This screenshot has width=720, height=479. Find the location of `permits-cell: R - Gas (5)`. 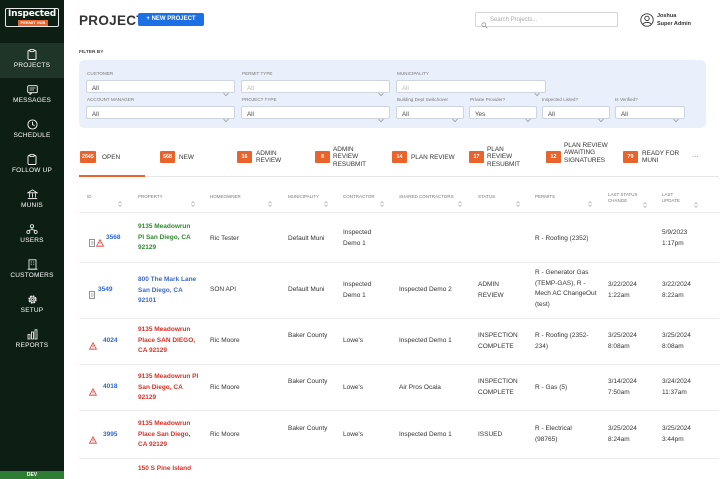

permits-cell: R - Gas (5) is located at coordinates (551, 387).